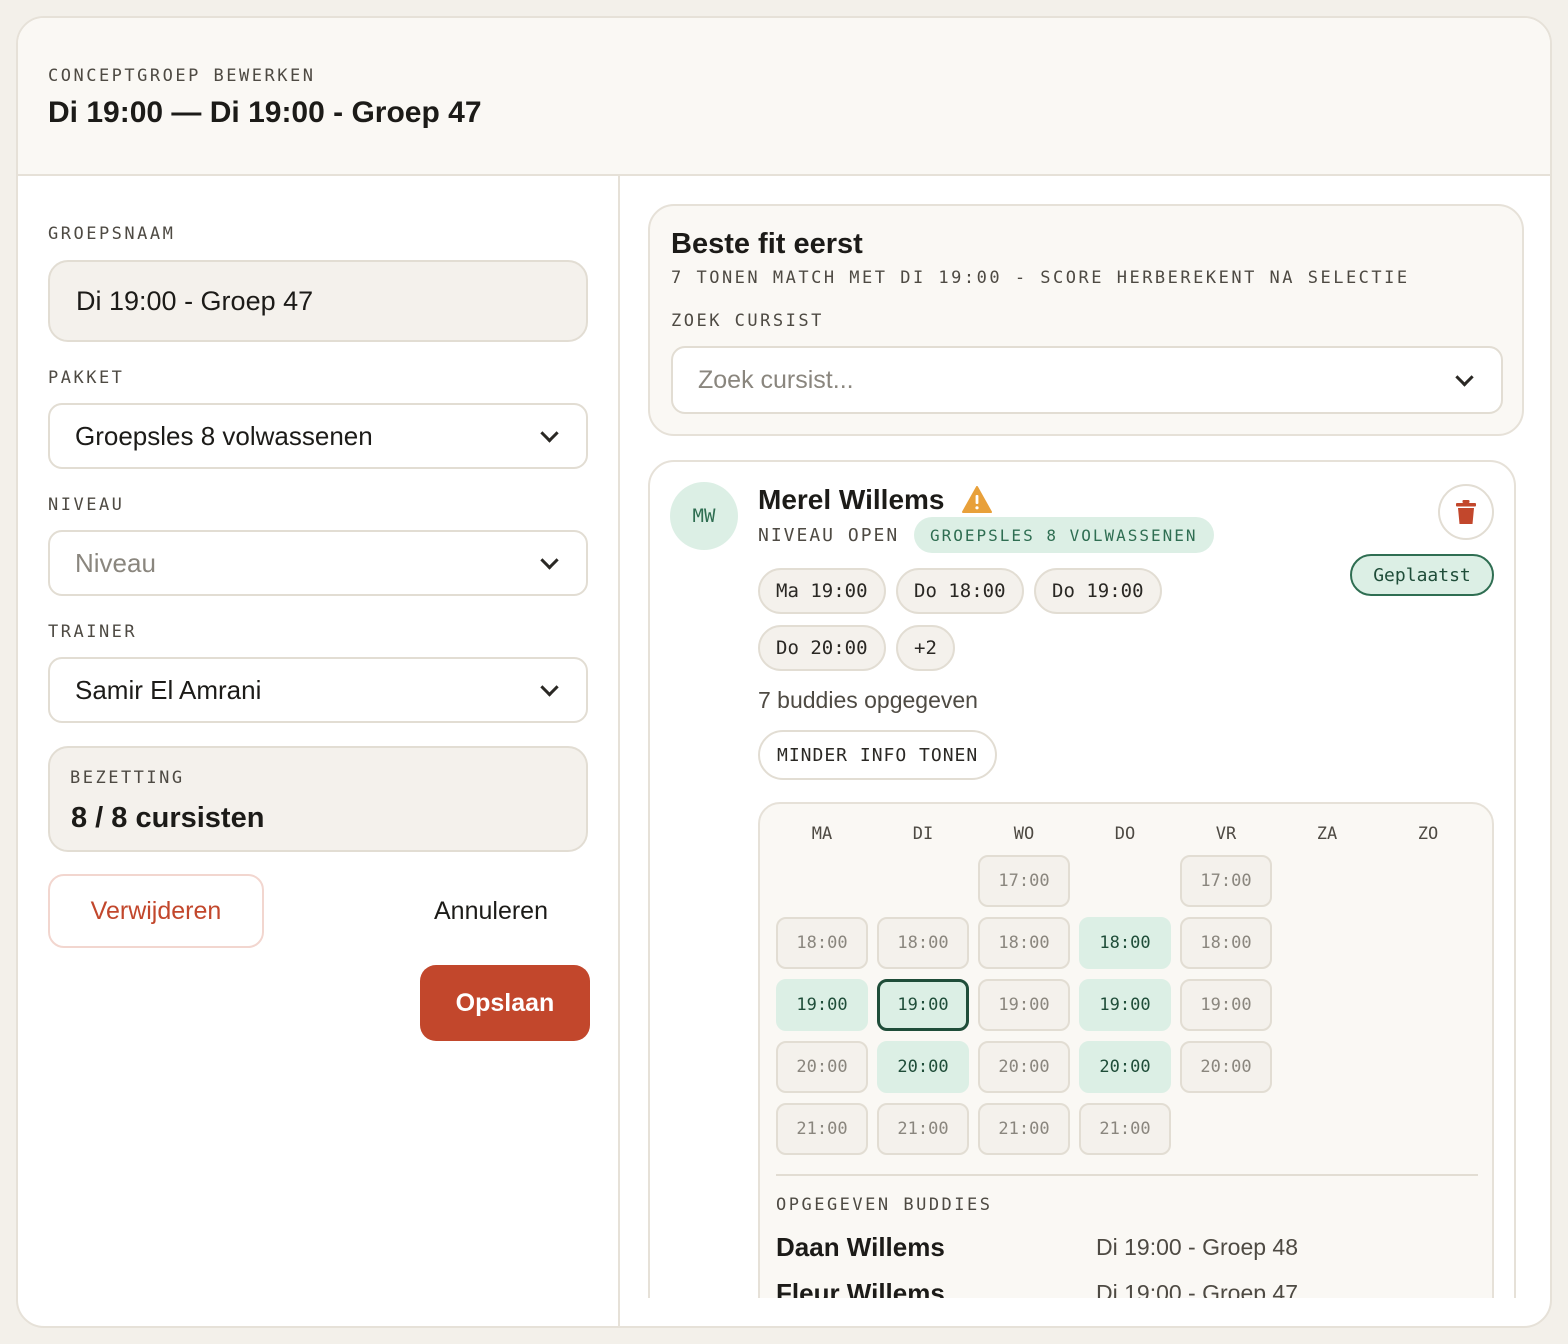 The image size is (1568, 1344). Describe the element at coordinates (1024, 1005) in the screenshot. I see `time-slot-wo-1900: 19:00` at that location.